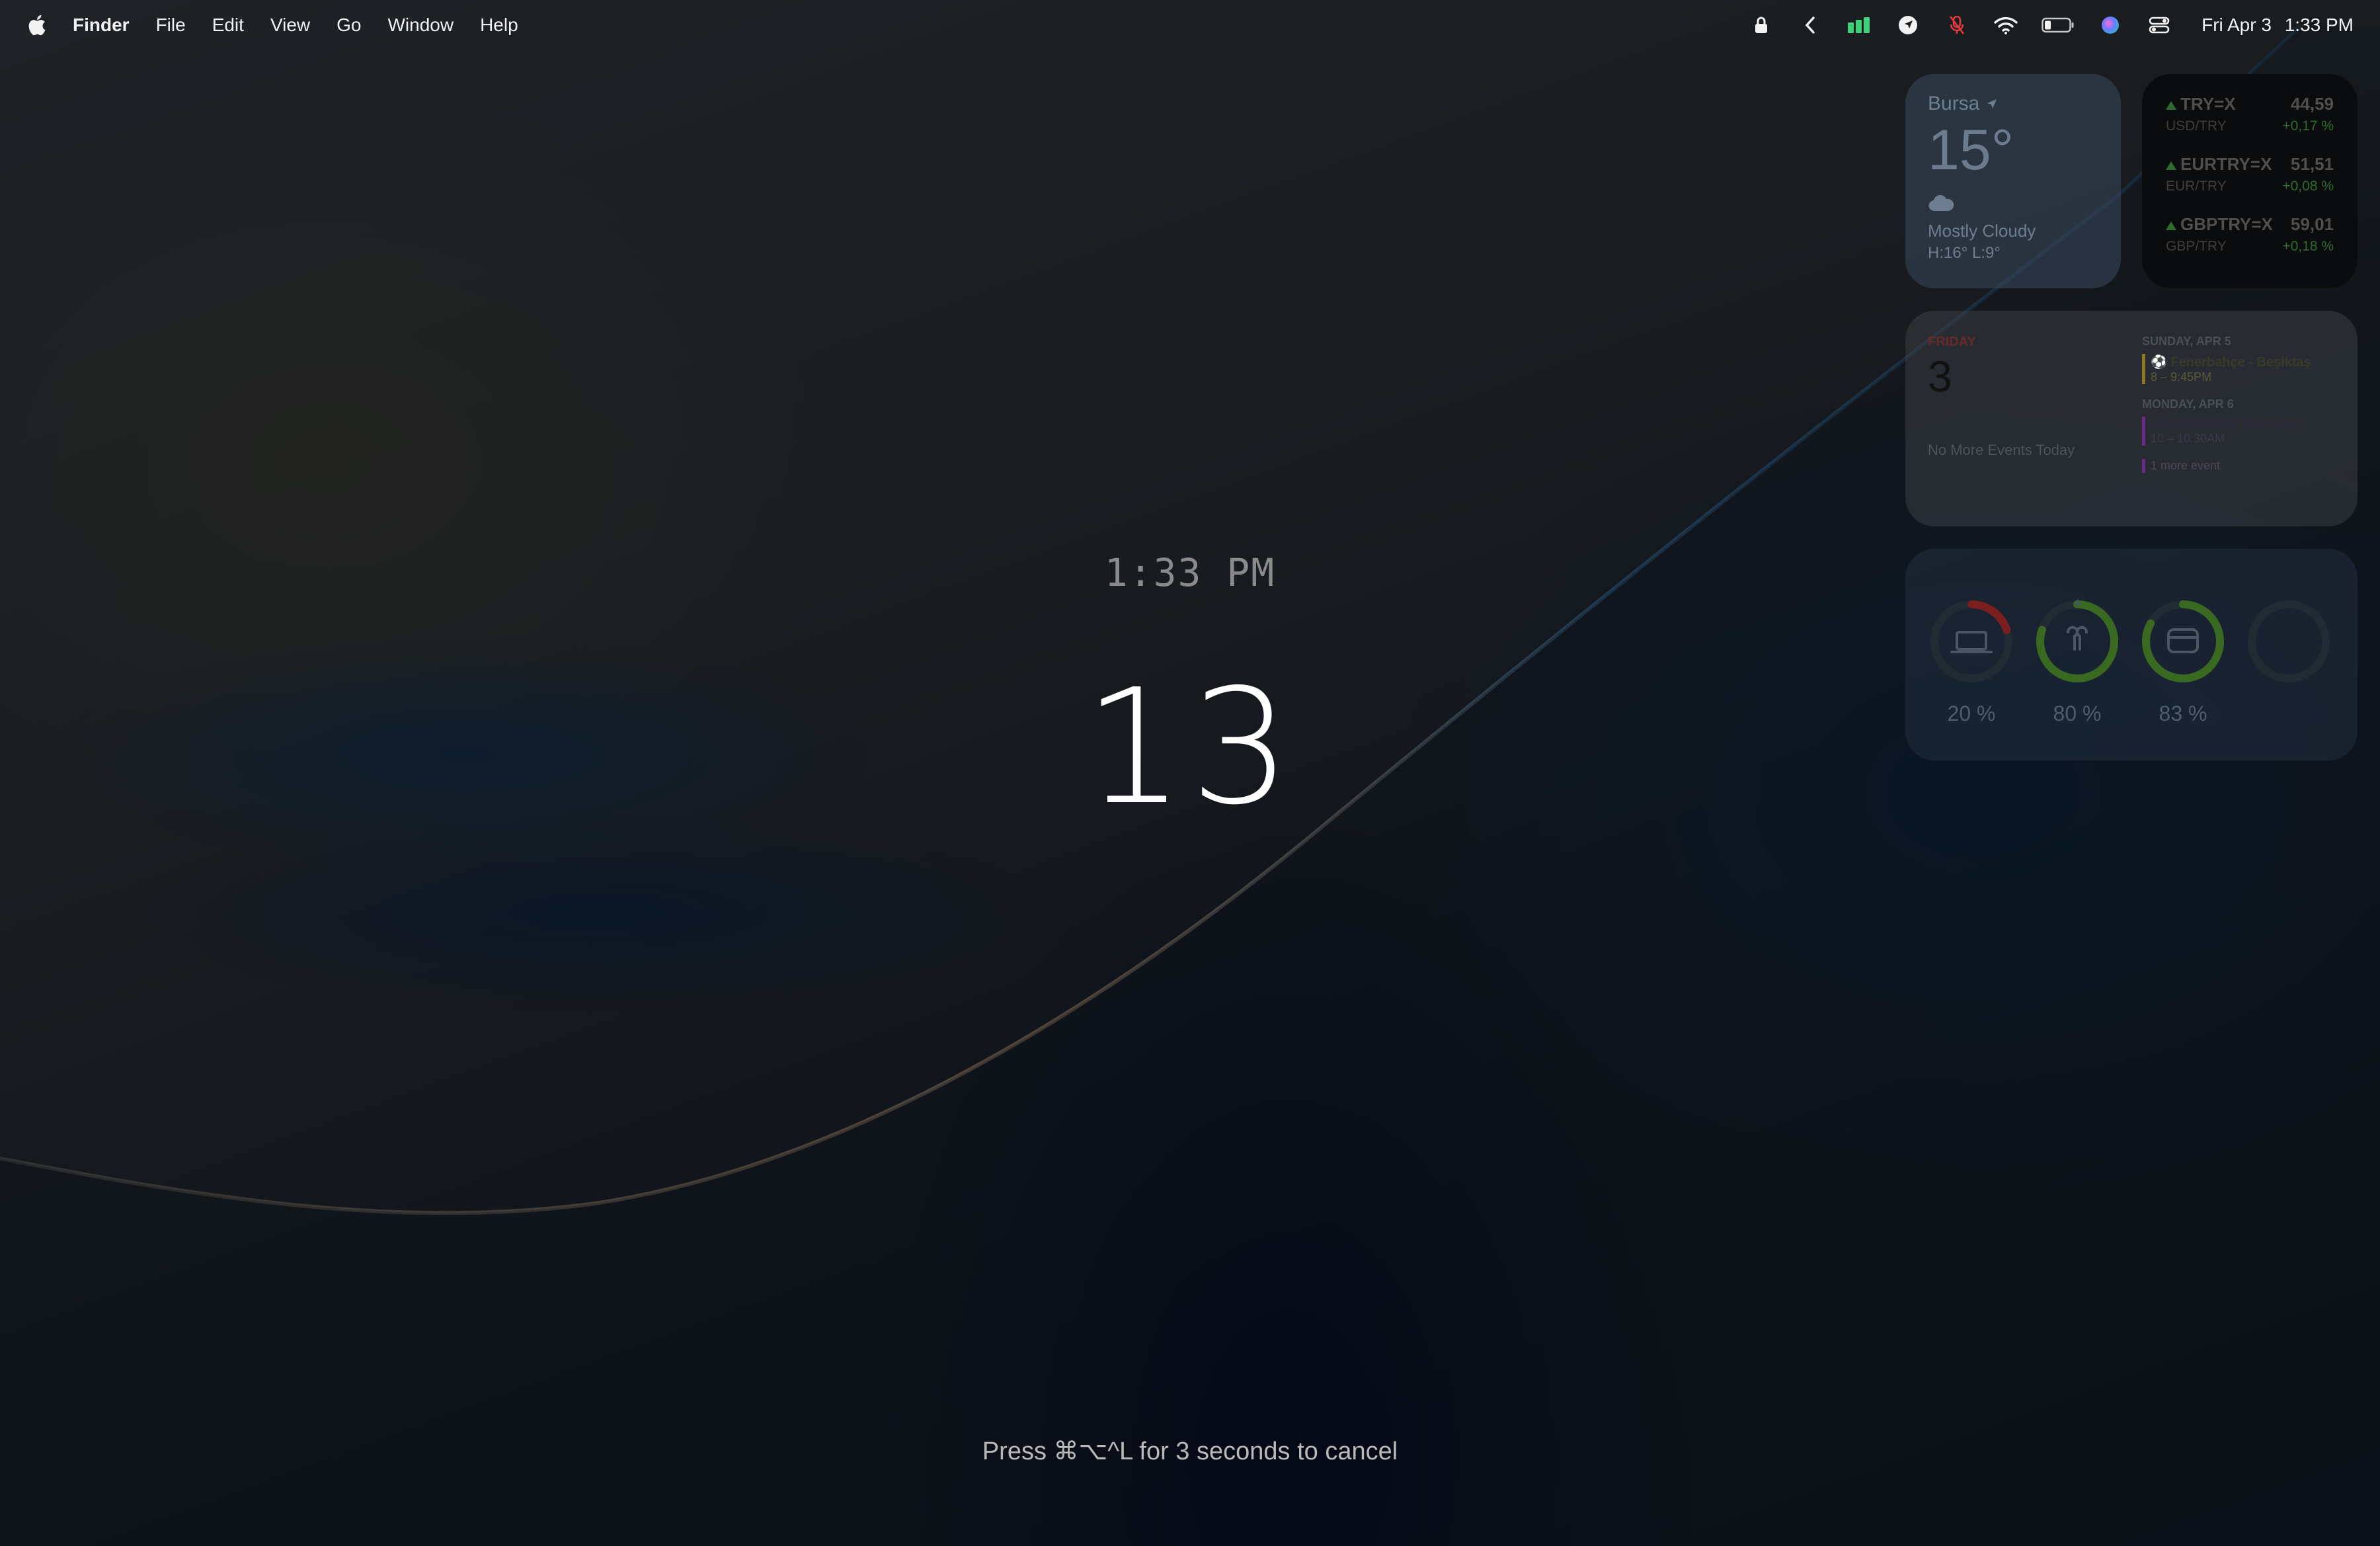  Describe the element at coordinates (1761, 25) in the screenshot. I see `lock-icon` at that location.